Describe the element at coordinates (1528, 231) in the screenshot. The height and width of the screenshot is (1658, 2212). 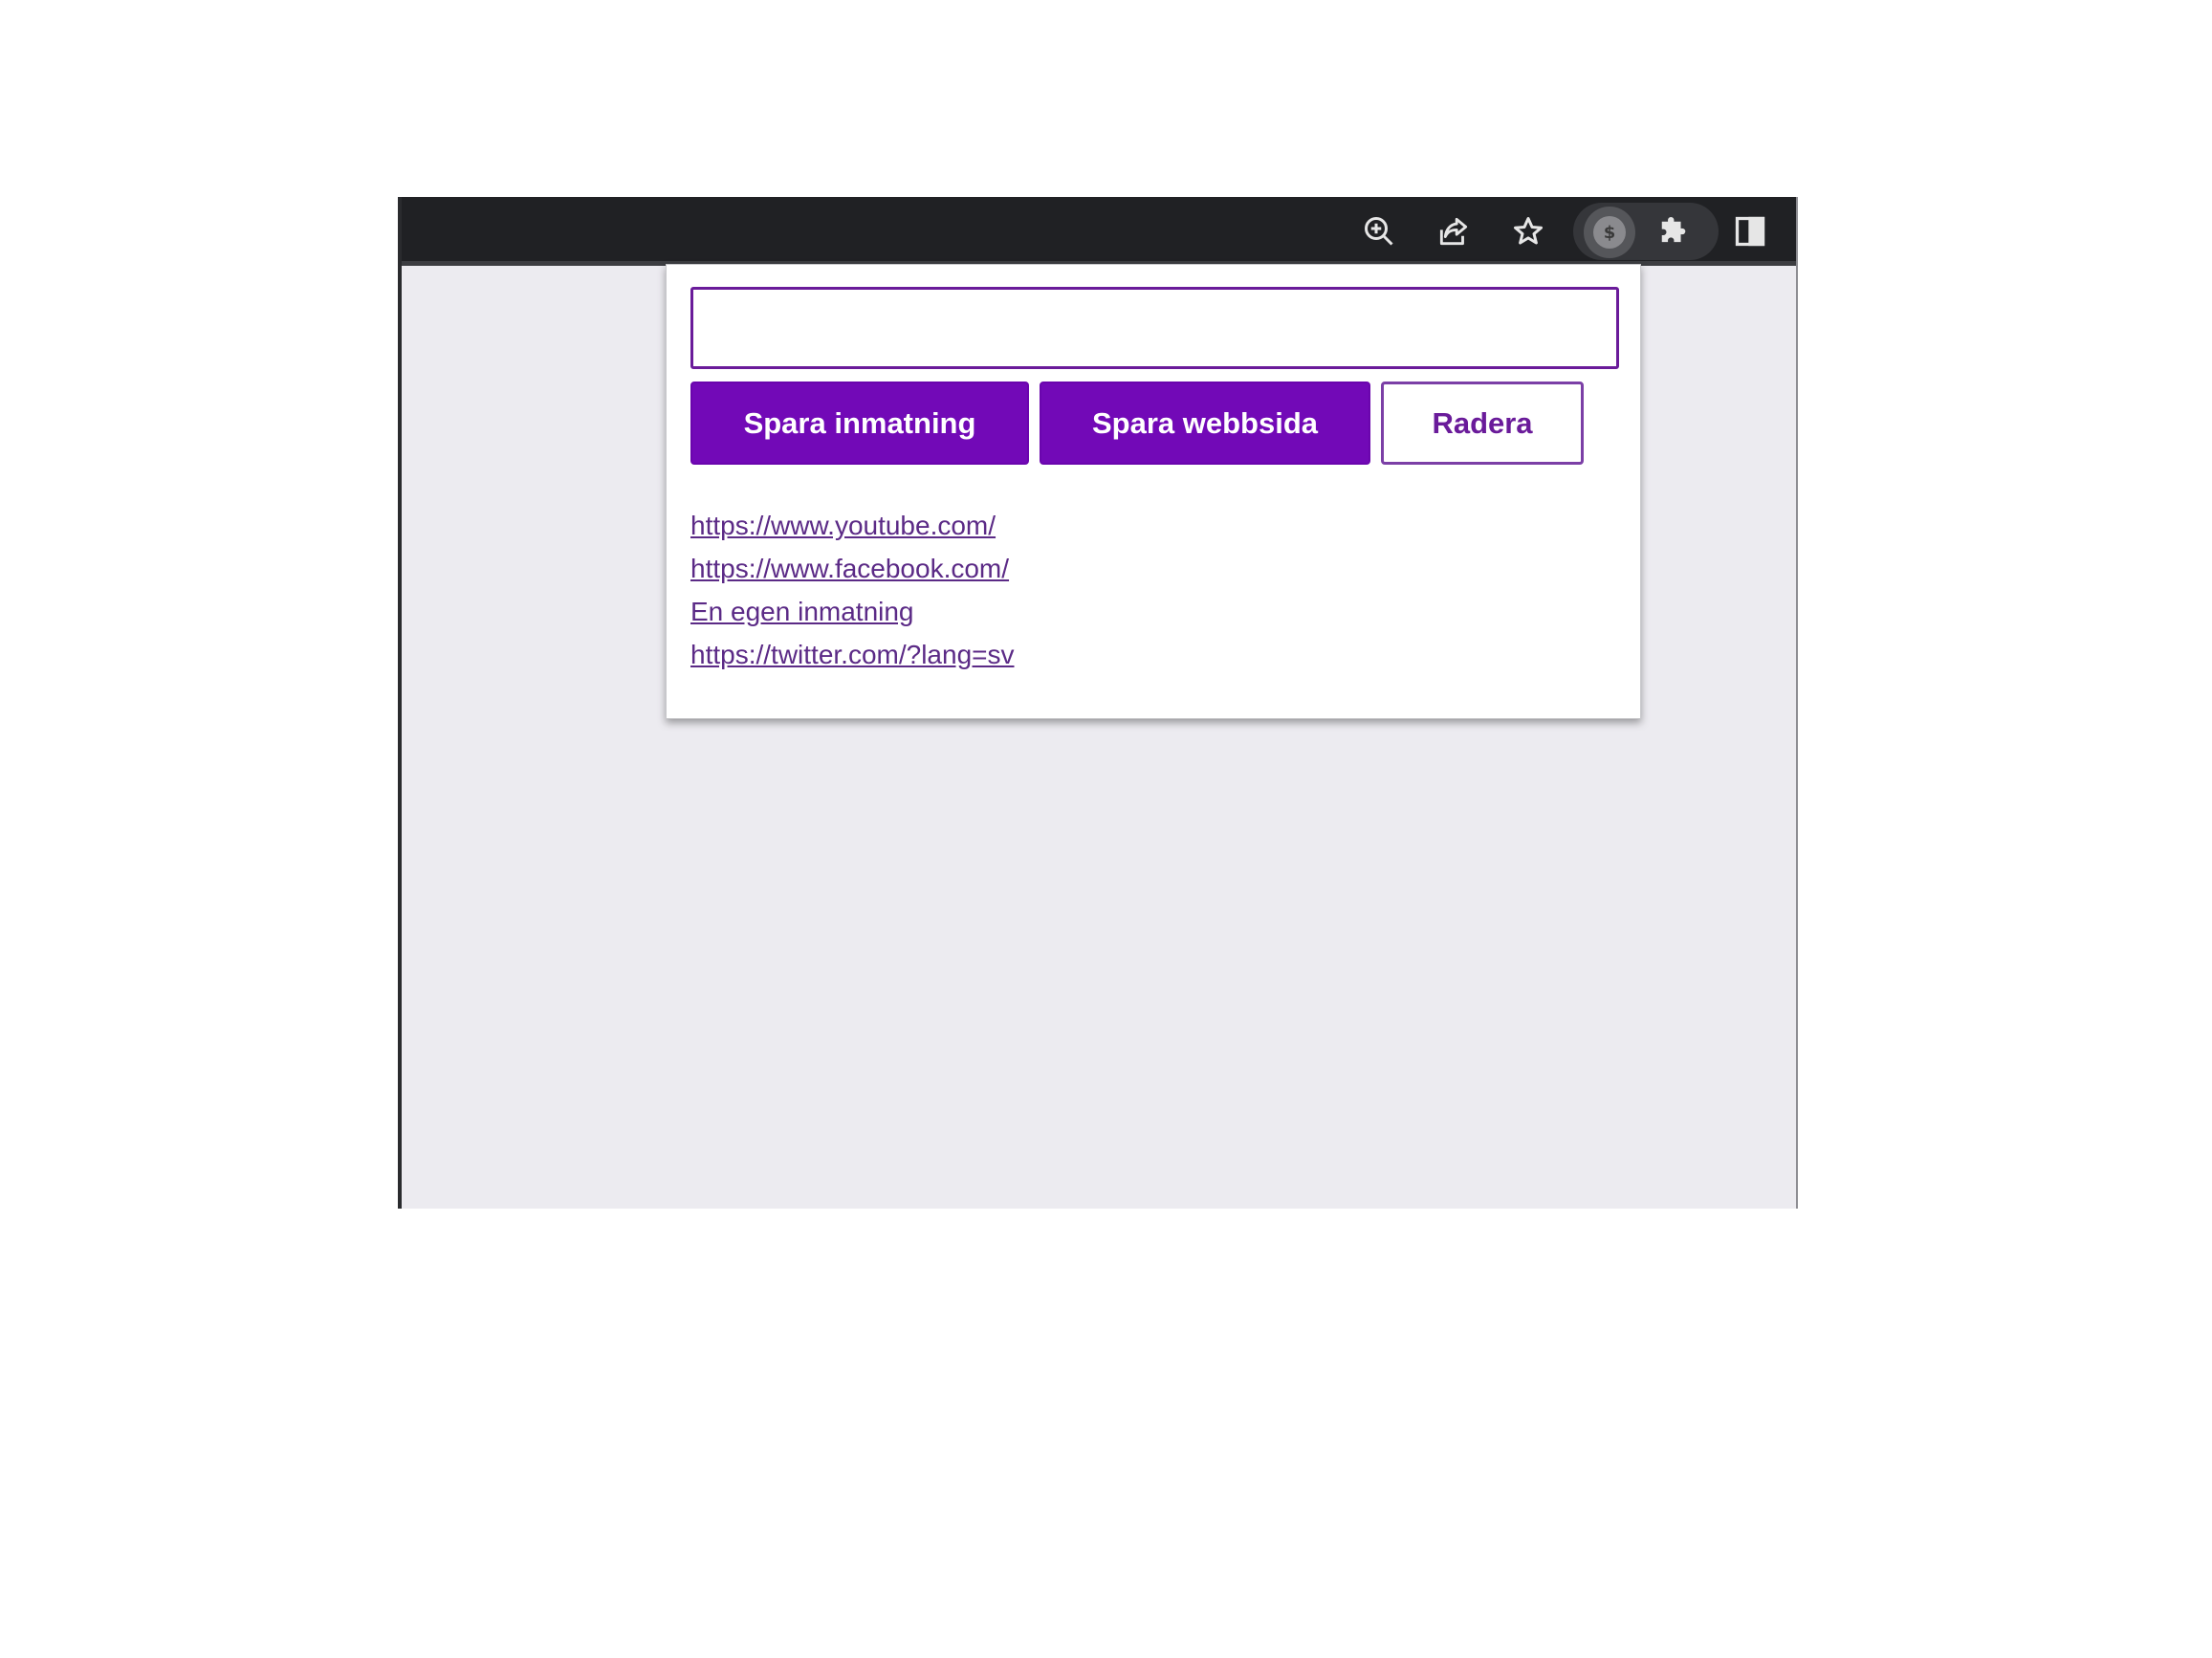
I see `bookmark-star-icon` at that location.